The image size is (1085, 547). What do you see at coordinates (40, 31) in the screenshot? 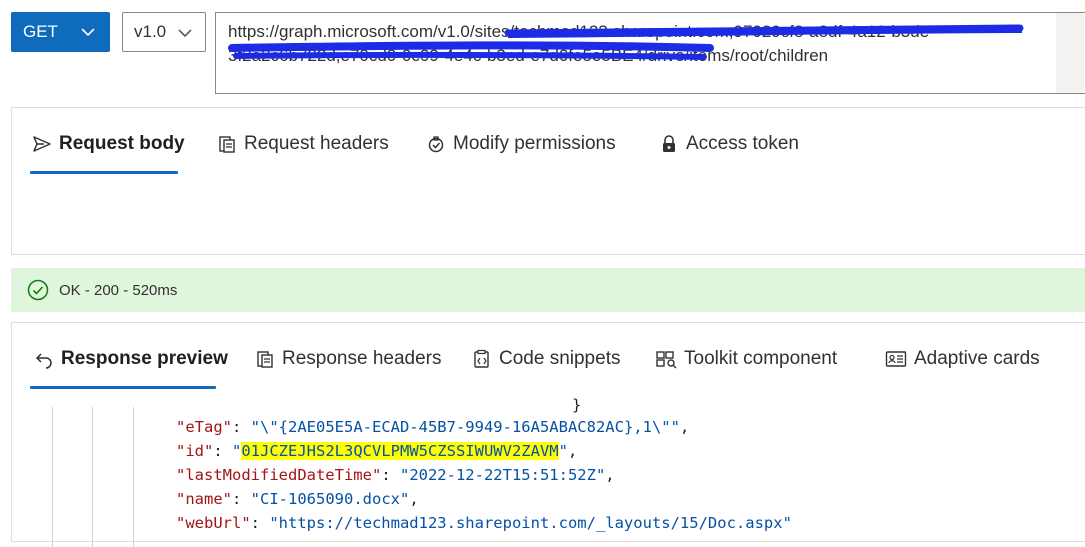
I see `http-method-label: GET` at bounding box center [40, 31].